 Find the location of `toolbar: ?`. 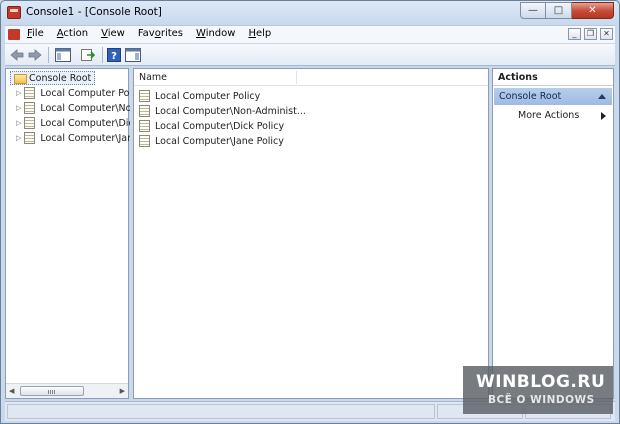

toolbar: ? is located at coordinates (310, 55).